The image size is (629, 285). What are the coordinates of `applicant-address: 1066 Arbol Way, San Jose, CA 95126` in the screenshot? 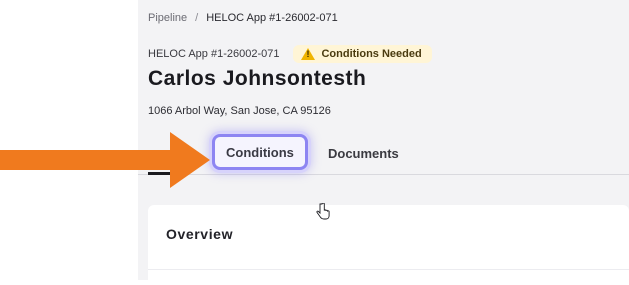 It's located at (239, 111).